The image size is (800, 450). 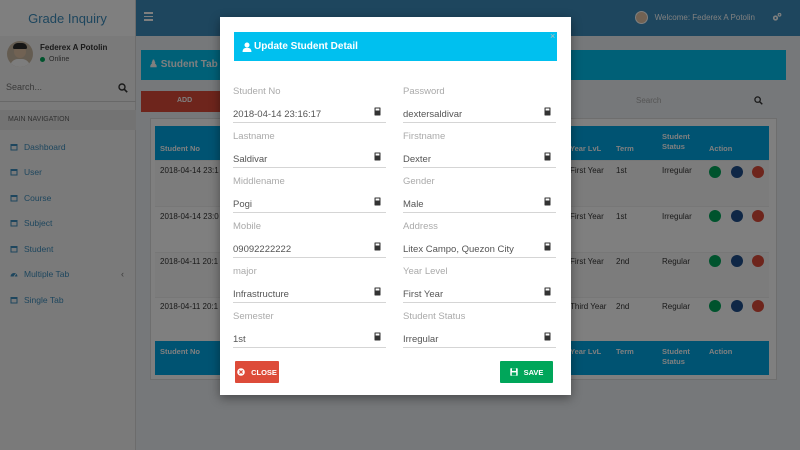 What do you see at coordinates (245, 271) in the screenshot?
I see `field-label: major` at bounding box center [245, 271].